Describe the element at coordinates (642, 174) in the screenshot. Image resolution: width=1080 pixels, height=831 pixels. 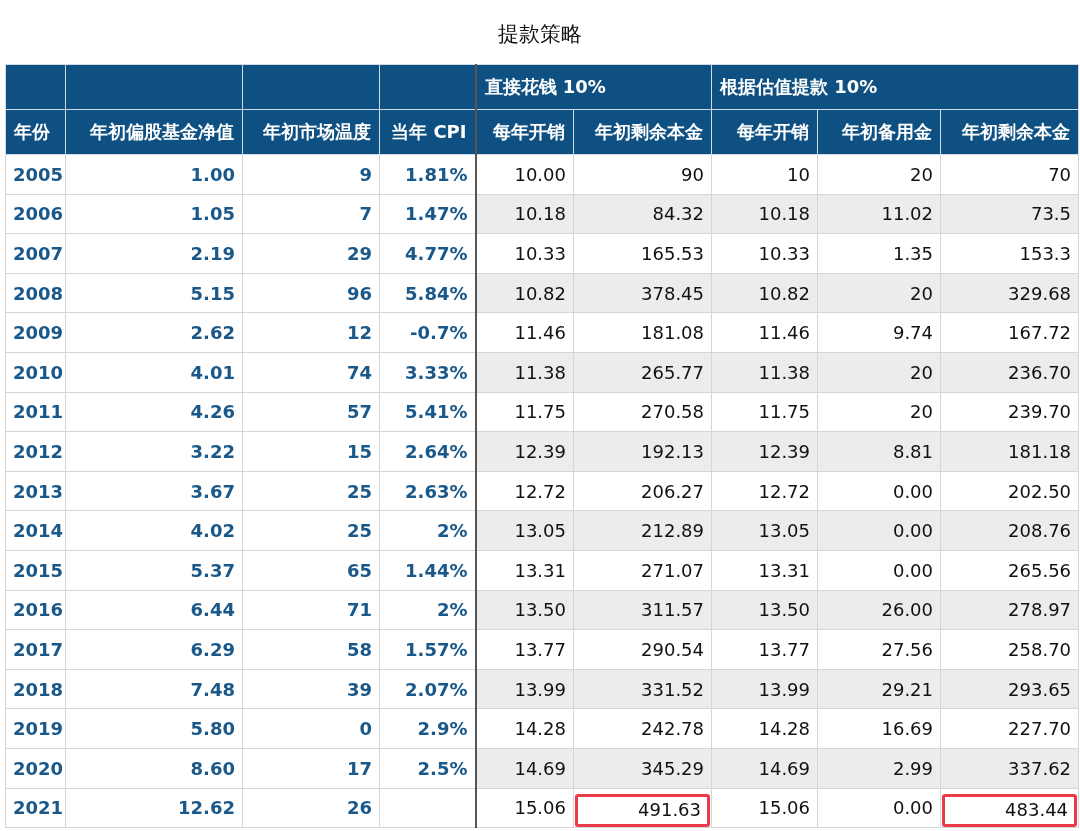
I see `table-cell: 90` at that location.